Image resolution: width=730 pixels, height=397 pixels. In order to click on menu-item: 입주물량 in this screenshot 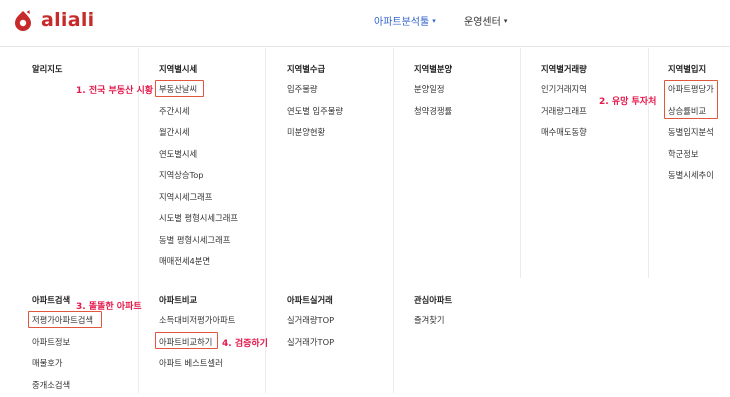, I will do `click(315, 89)`.